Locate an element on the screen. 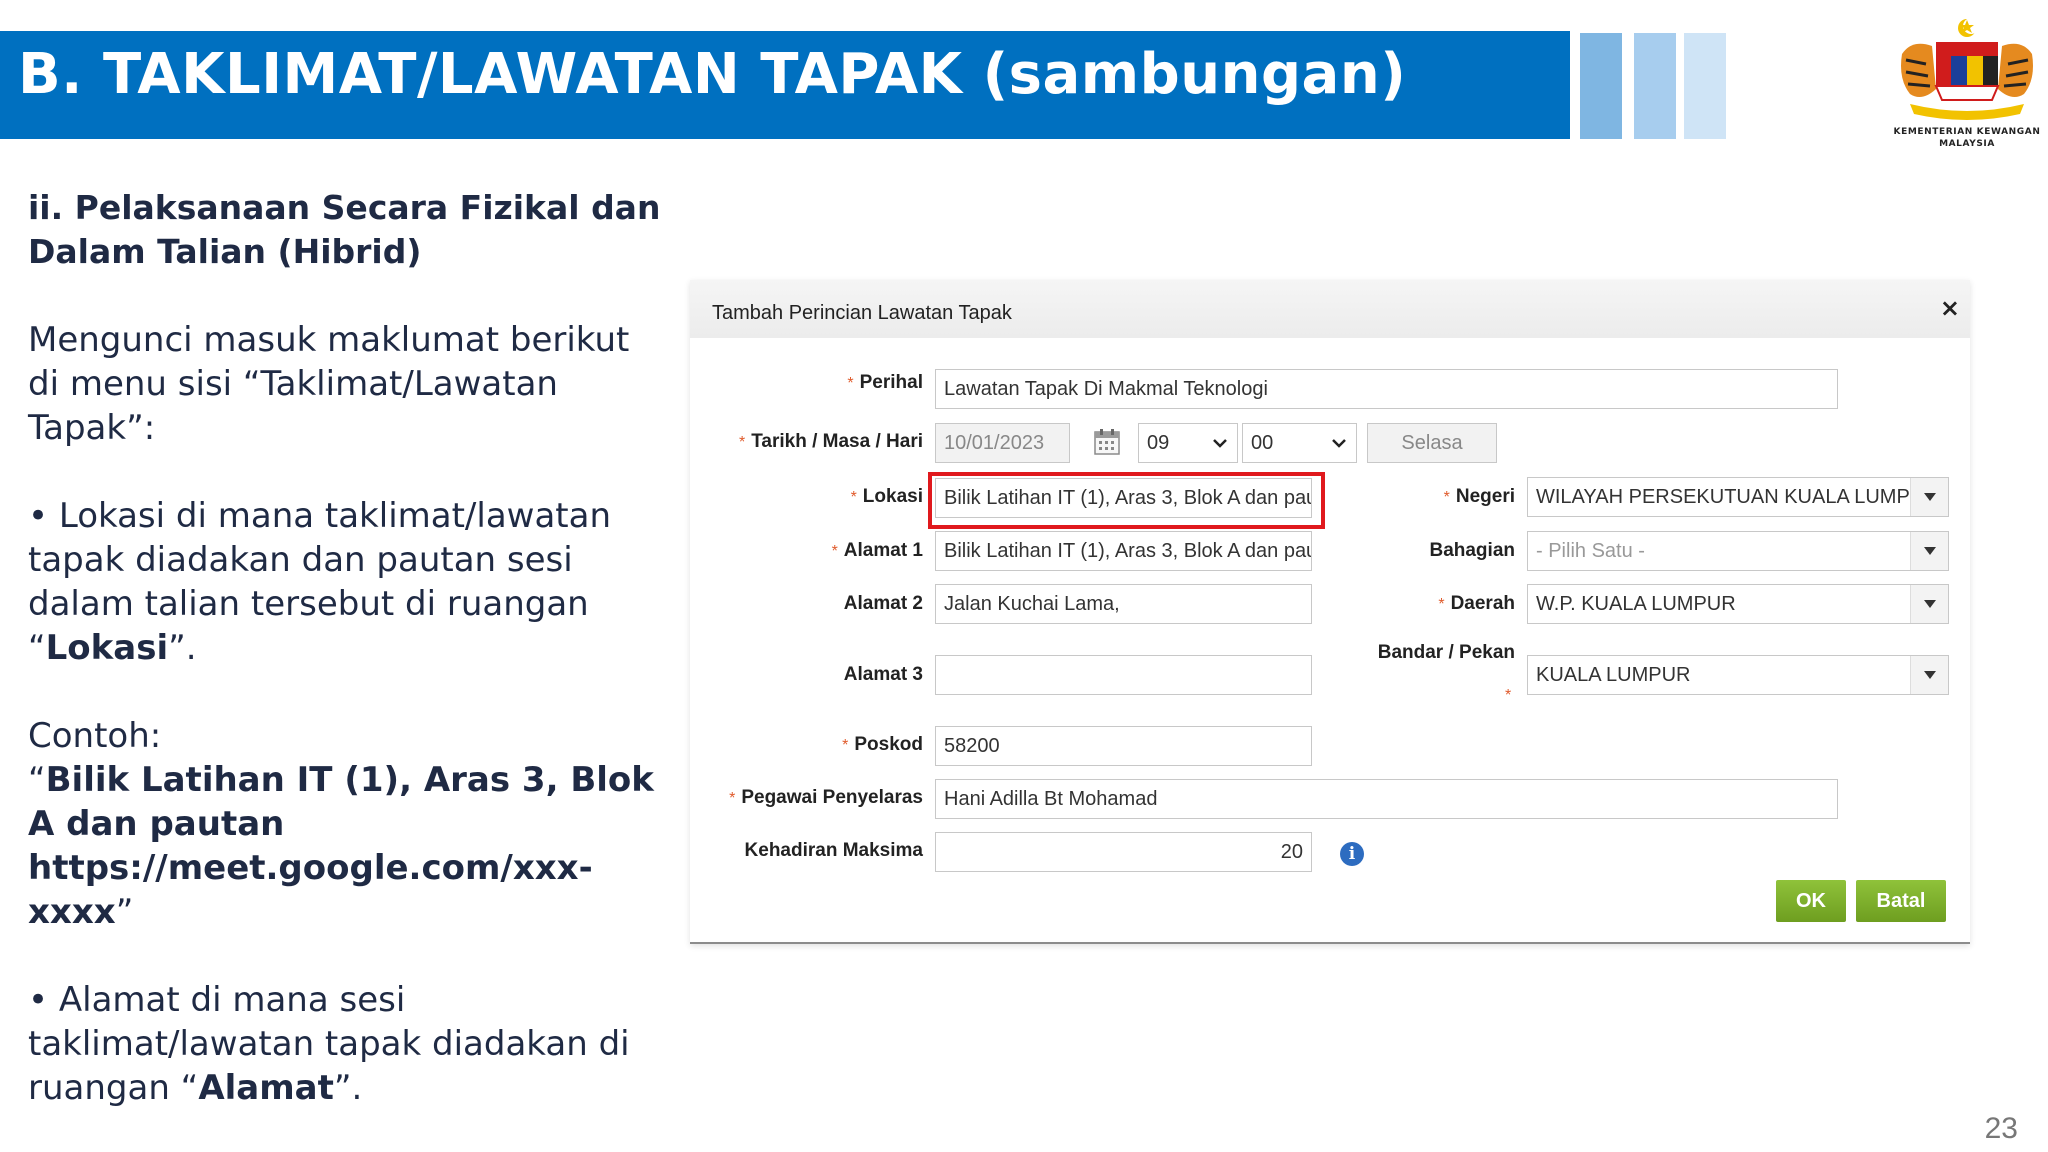  kehadiran-label: Kehadiran Maksima is located at coordinates (833, 850).